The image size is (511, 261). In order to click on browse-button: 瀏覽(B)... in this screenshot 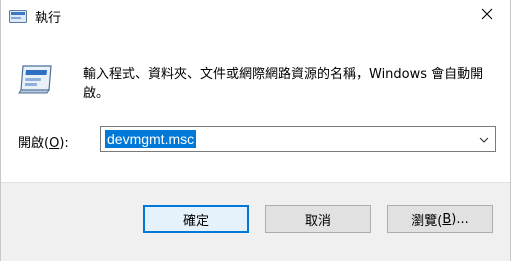, I will do `click(440, 219)`.